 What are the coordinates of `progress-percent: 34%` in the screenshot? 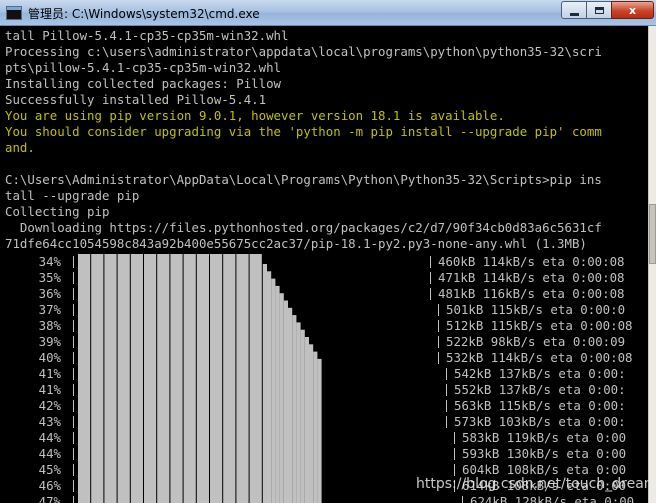 It's located at (49, 261).